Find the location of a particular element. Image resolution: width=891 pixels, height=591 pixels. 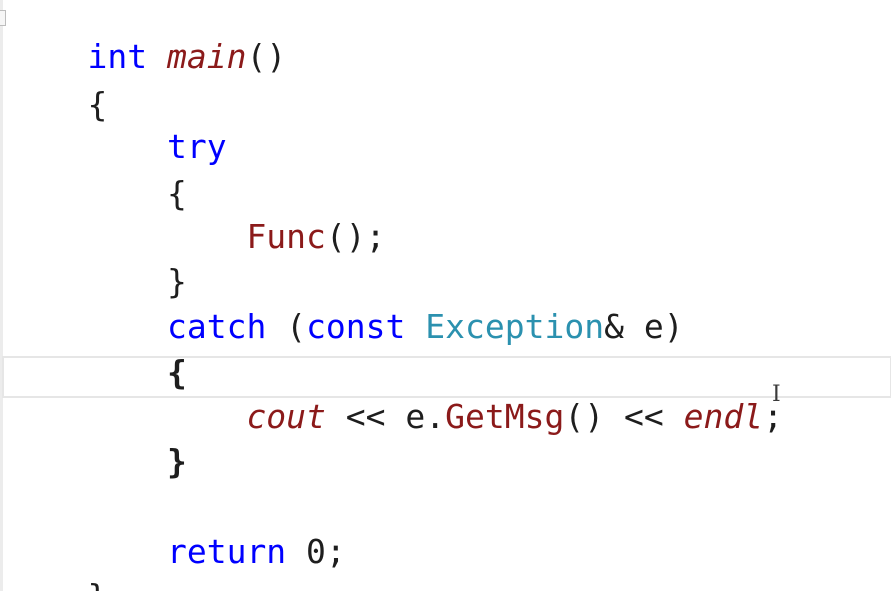

keyword-return: return is located at coordinates (226, 551).